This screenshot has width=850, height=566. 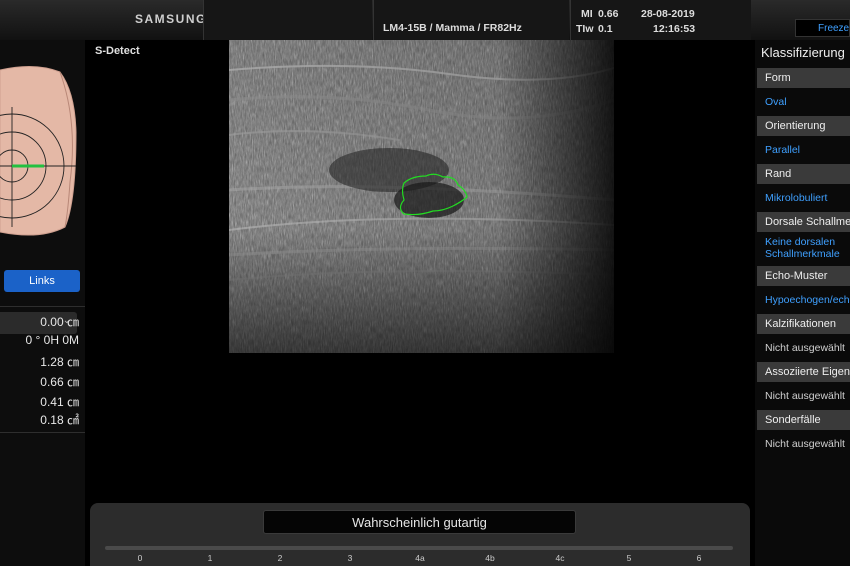 I want to click on category-value: Hypoechogen/echogen, so click(x=807, y=300).